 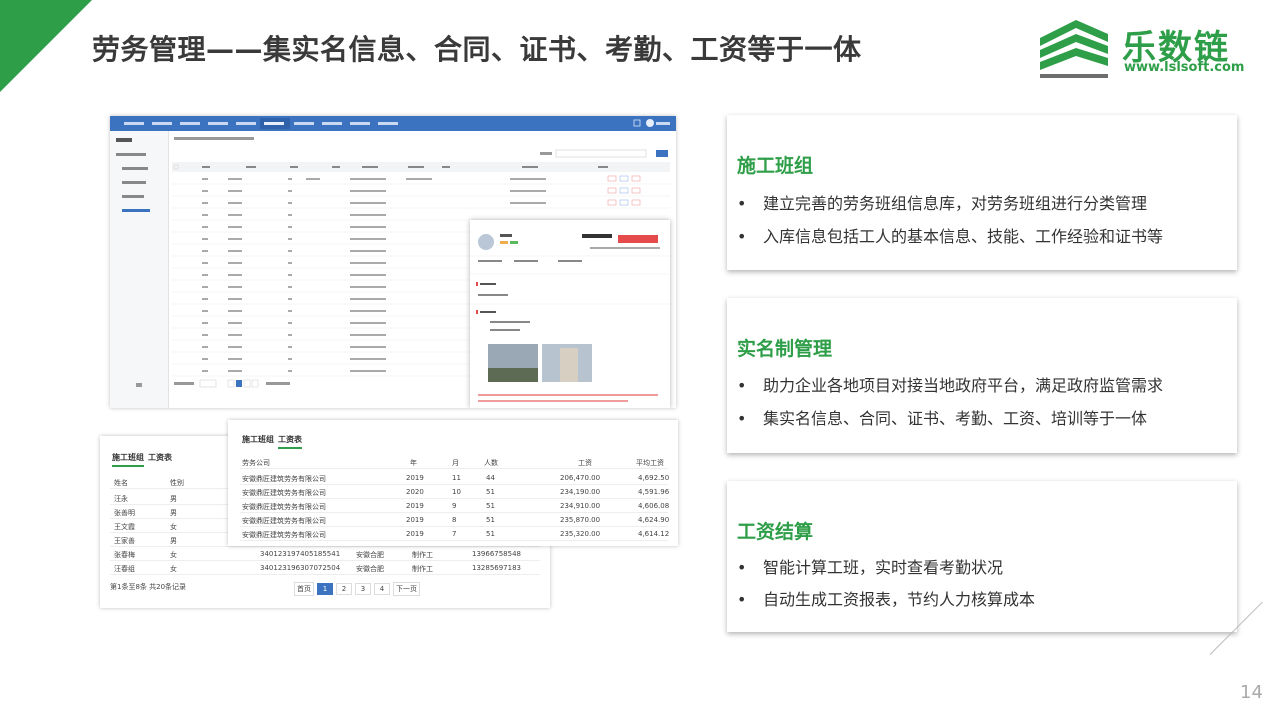 I want to click on record-summary: 第1条至8条 共20条记录, so click(x=148, y=587).